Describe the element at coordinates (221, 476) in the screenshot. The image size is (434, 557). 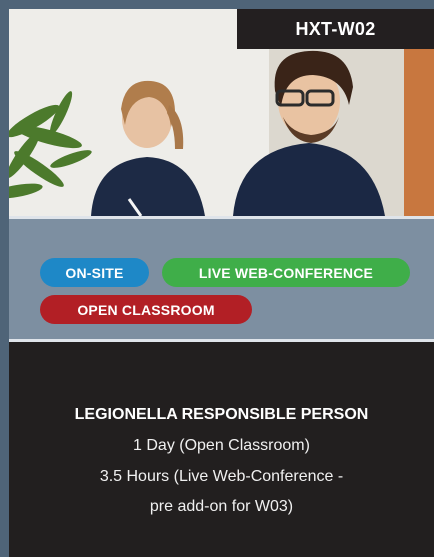
I see `course-duration: 3.5 Hours (Live Web-Conference -` at that location.